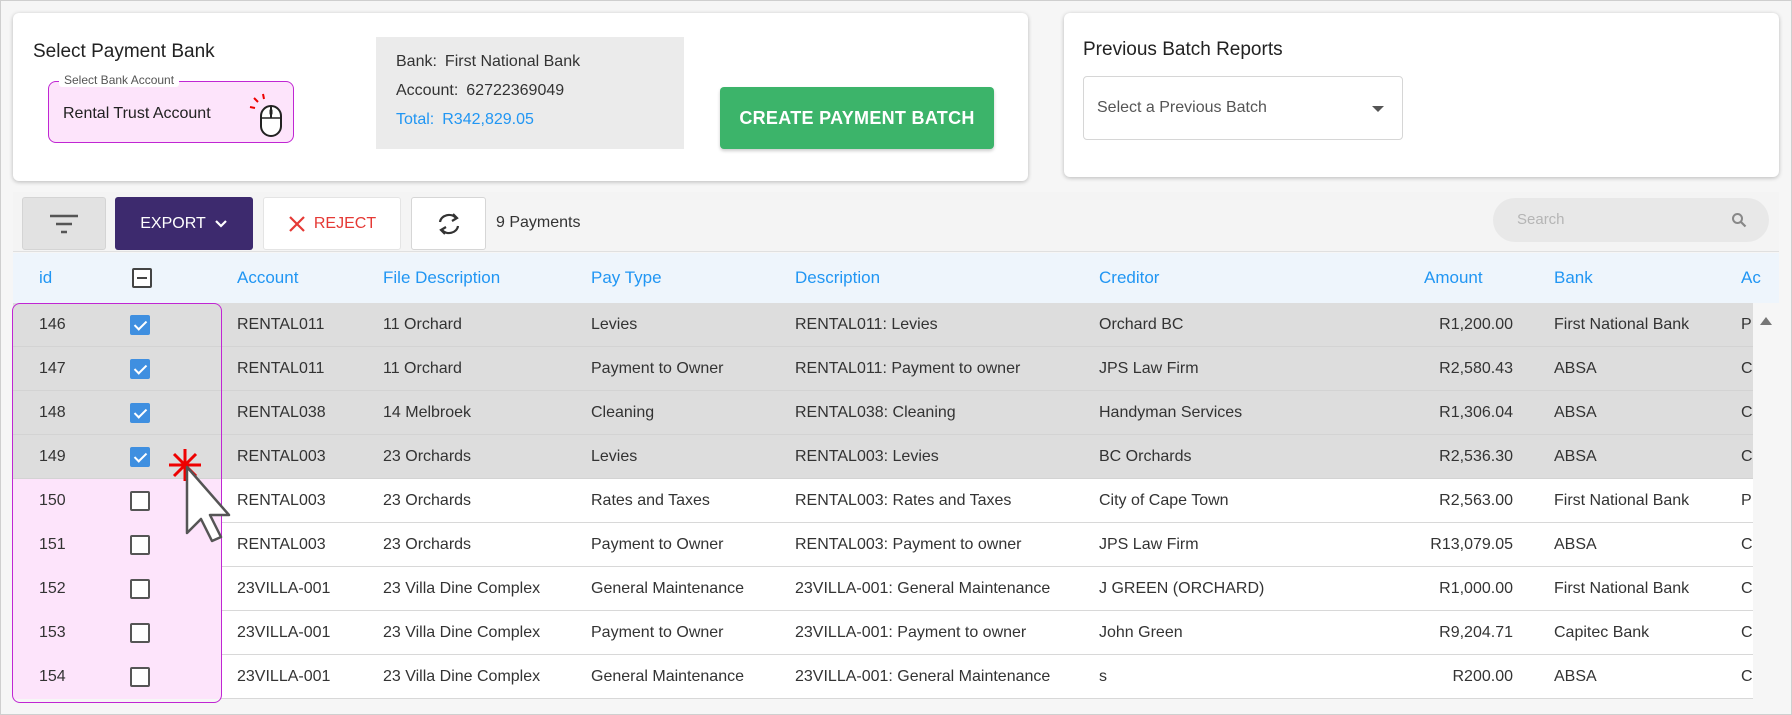  What do you see at coordinates (184, 223) in the screenshot?
I see `export-button: EXPORT` at bounding box center [184, 223].